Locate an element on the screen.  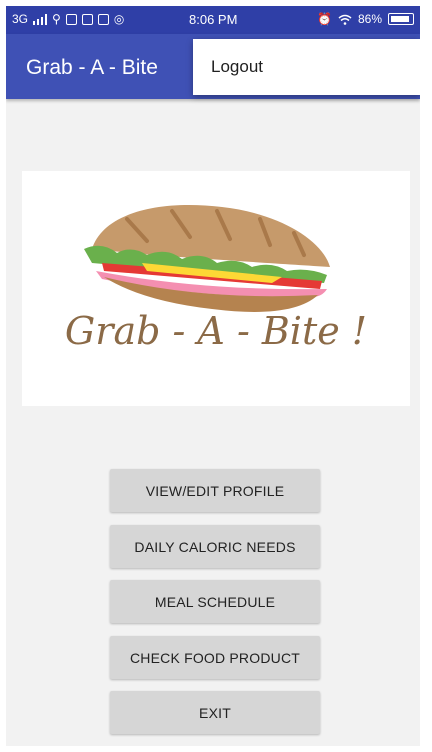
wifi-icon is located at coordinates (345, 19).